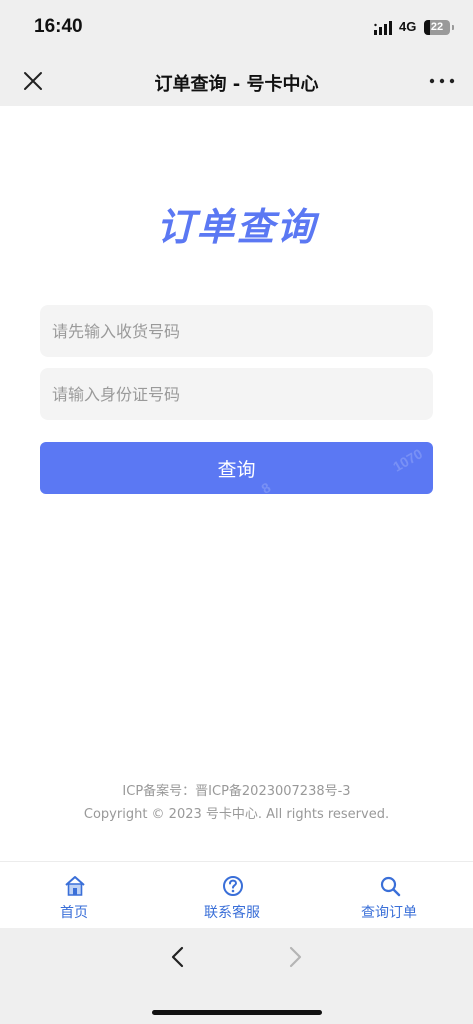  I want to click on signal-icon, so click(383, 28).